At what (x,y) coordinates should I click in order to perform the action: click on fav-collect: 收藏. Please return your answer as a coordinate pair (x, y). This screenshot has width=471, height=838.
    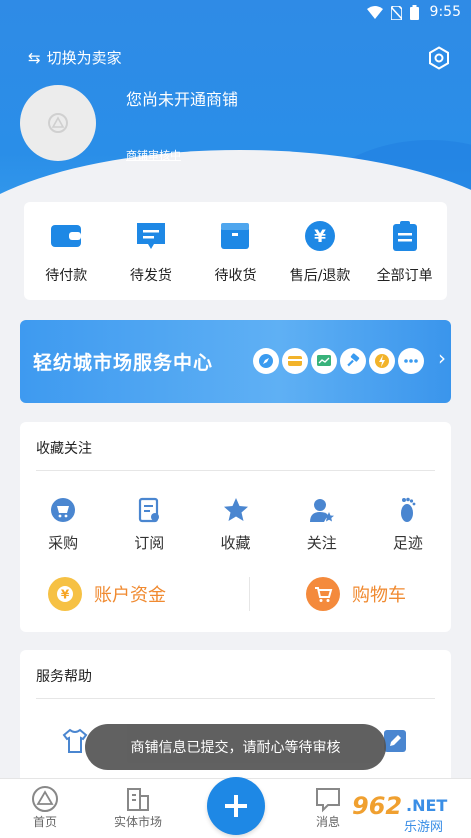
    Looking at the image, I should click on (235, 525).